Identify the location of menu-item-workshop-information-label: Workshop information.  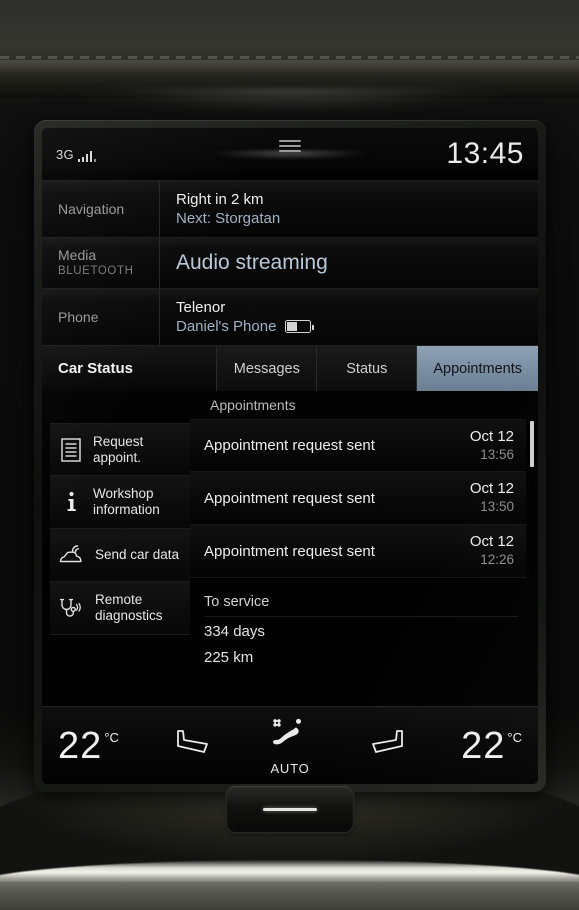
(126, 502).